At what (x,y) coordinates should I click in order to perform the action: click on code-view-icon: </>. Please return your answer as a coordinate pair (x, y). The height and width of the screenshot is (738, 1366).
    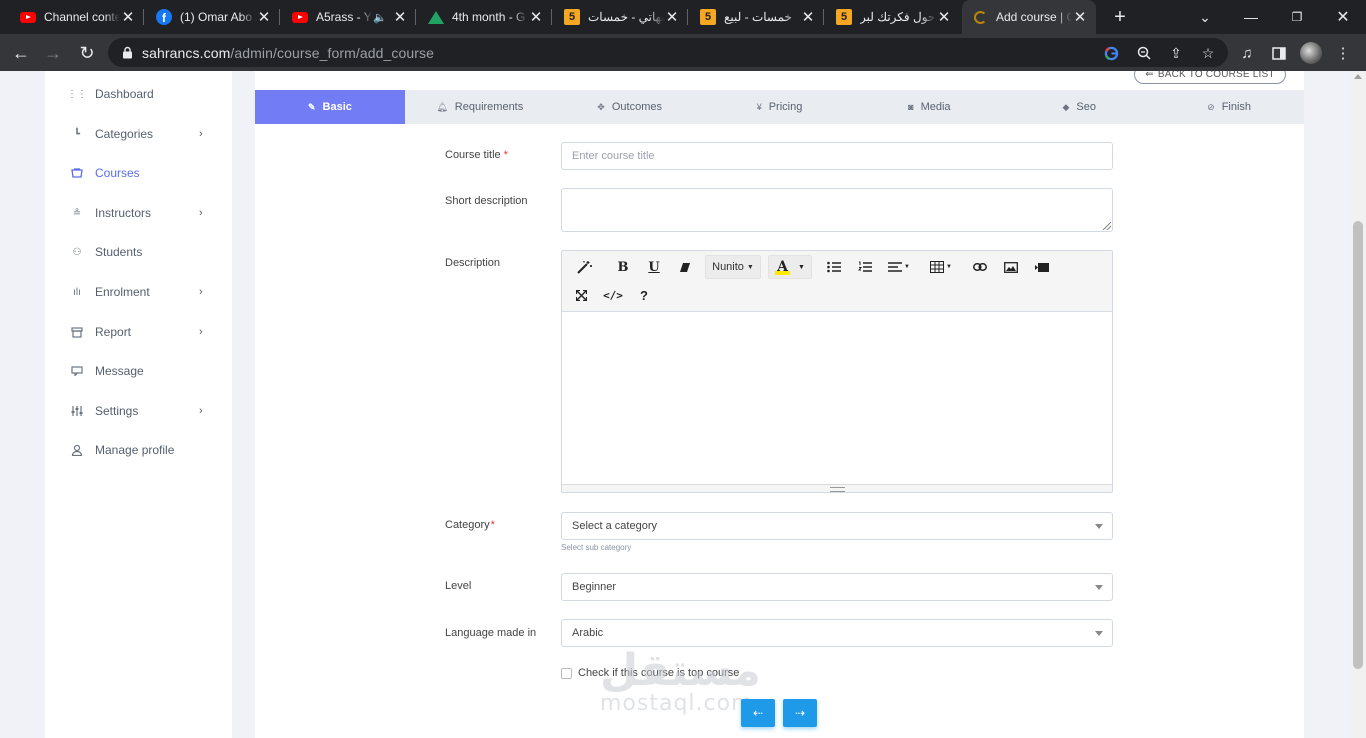
    Looking at the image, I should click on (613, 295).